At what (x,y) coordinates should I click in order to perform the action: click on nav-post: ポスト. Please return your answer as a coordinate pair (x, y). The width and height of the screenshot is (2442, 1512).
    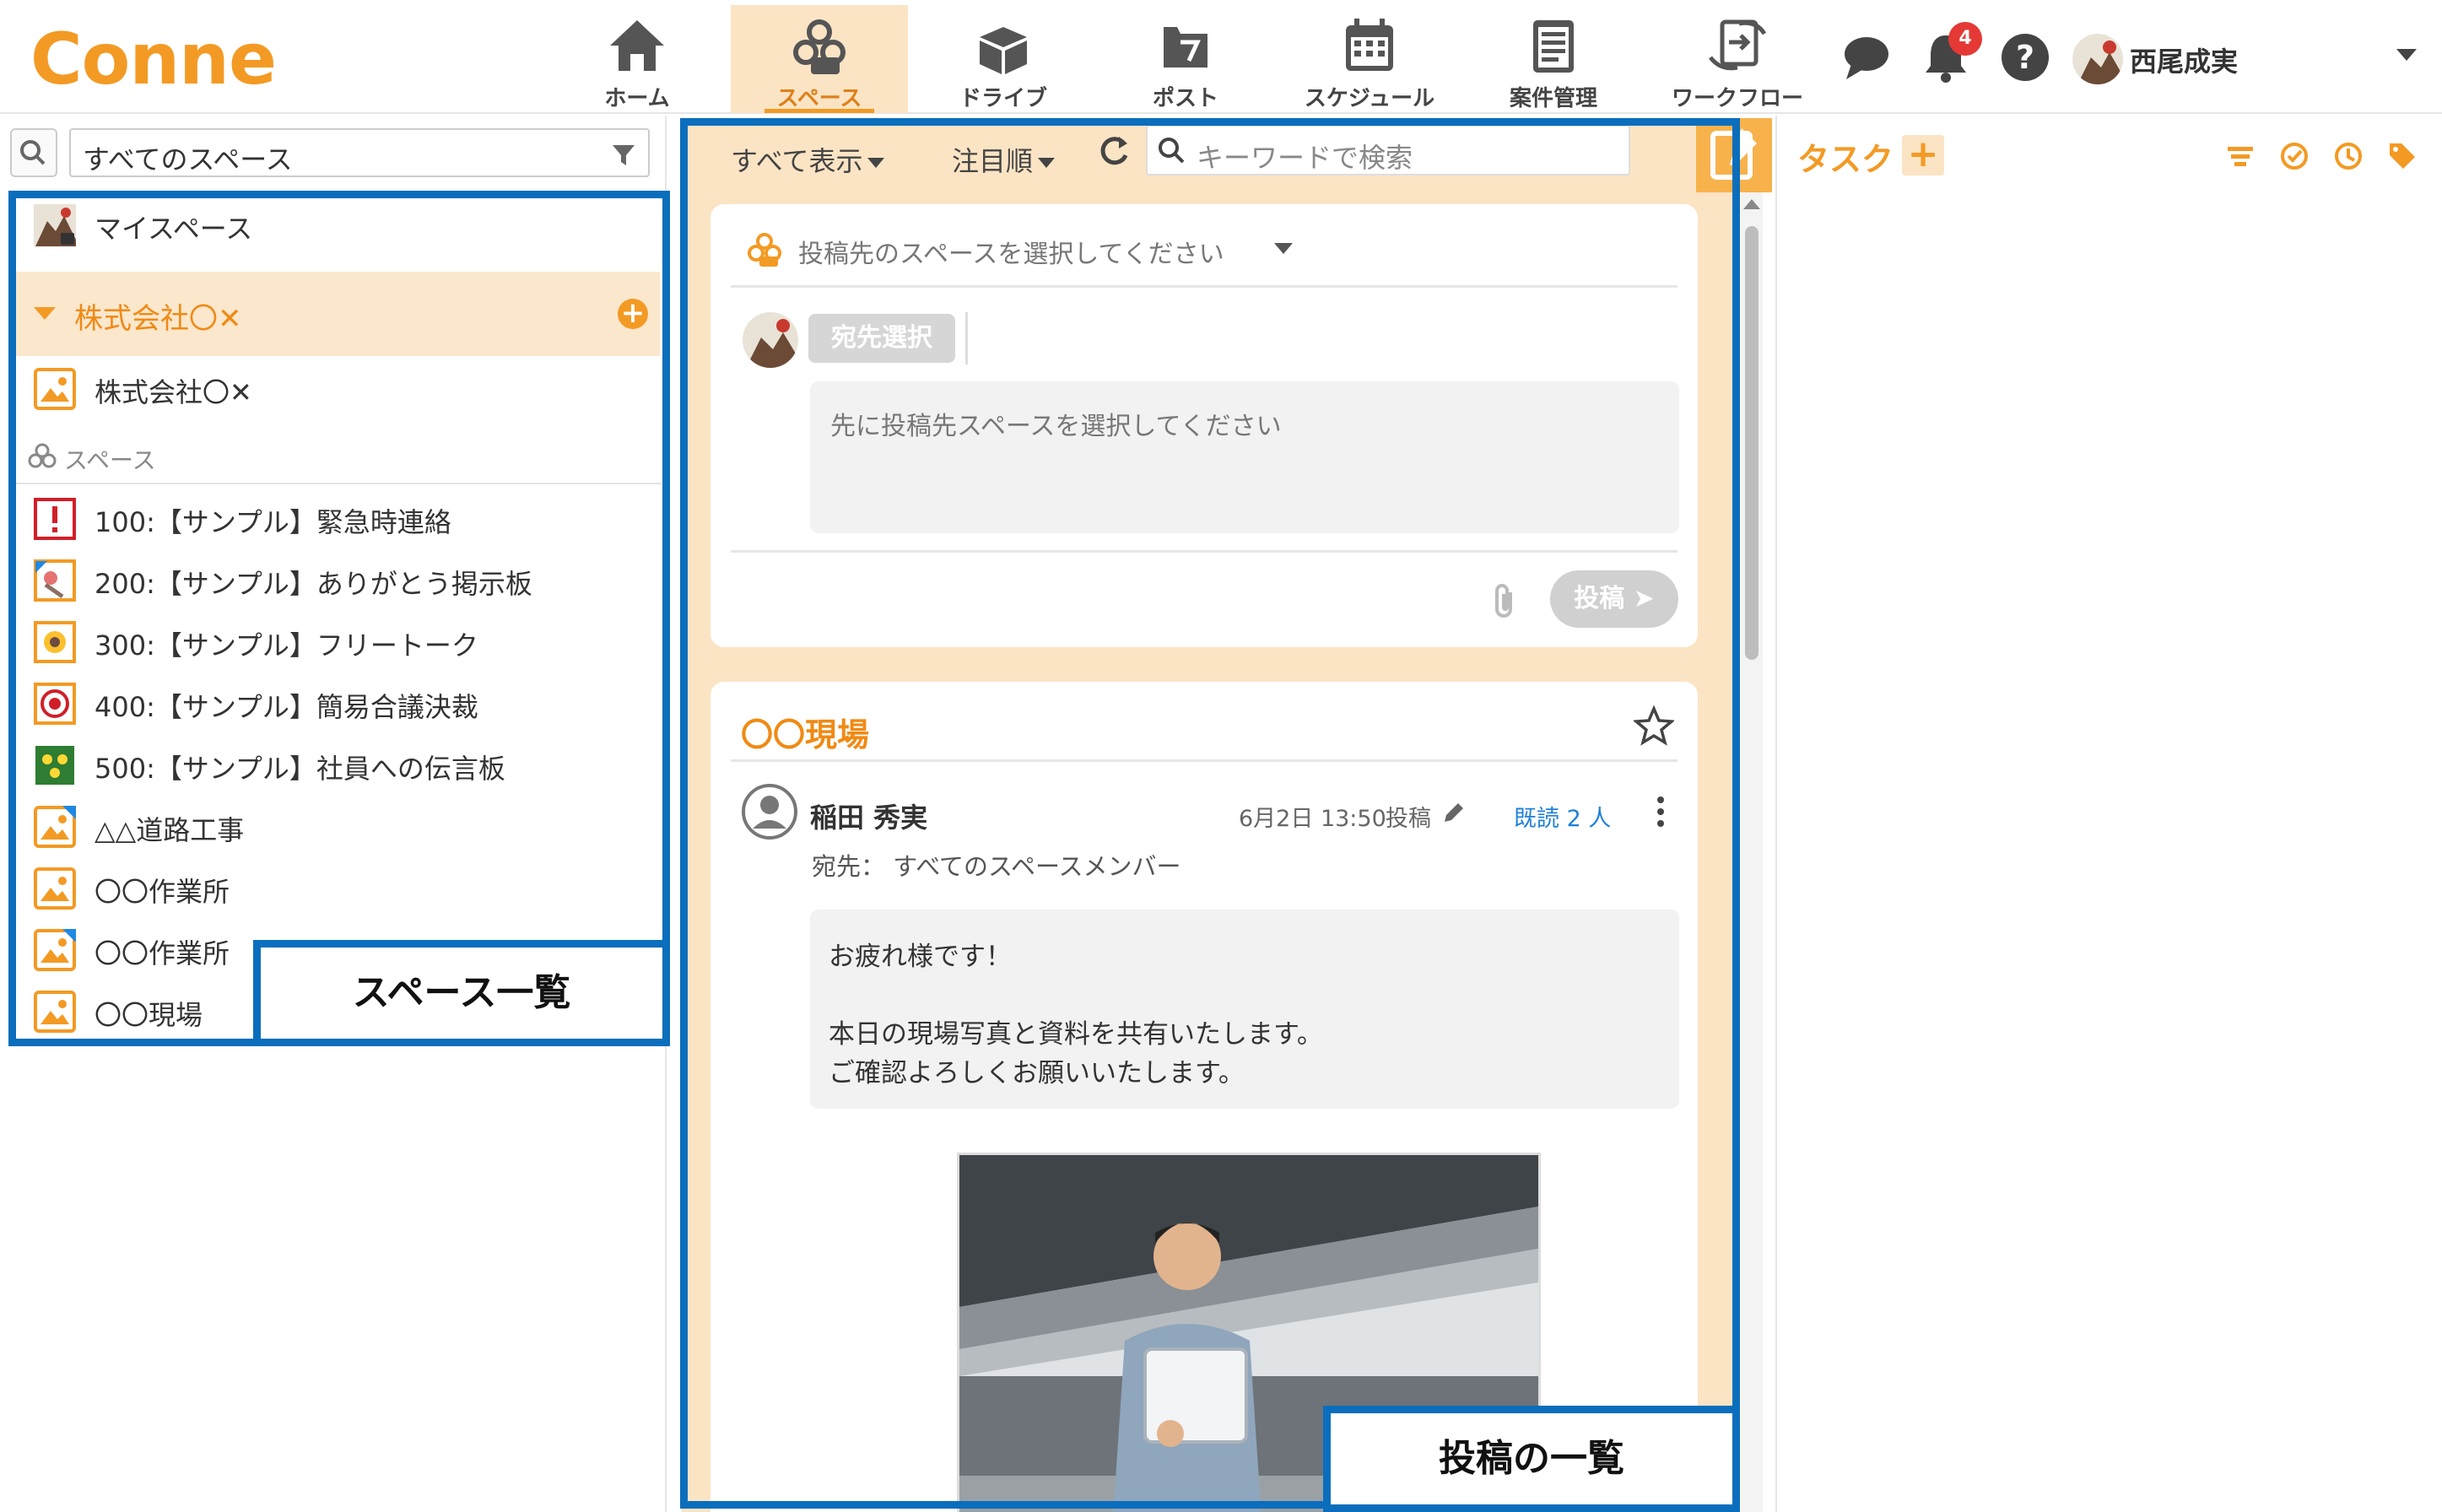
    Looking at the image, I should click on (1186, 59).